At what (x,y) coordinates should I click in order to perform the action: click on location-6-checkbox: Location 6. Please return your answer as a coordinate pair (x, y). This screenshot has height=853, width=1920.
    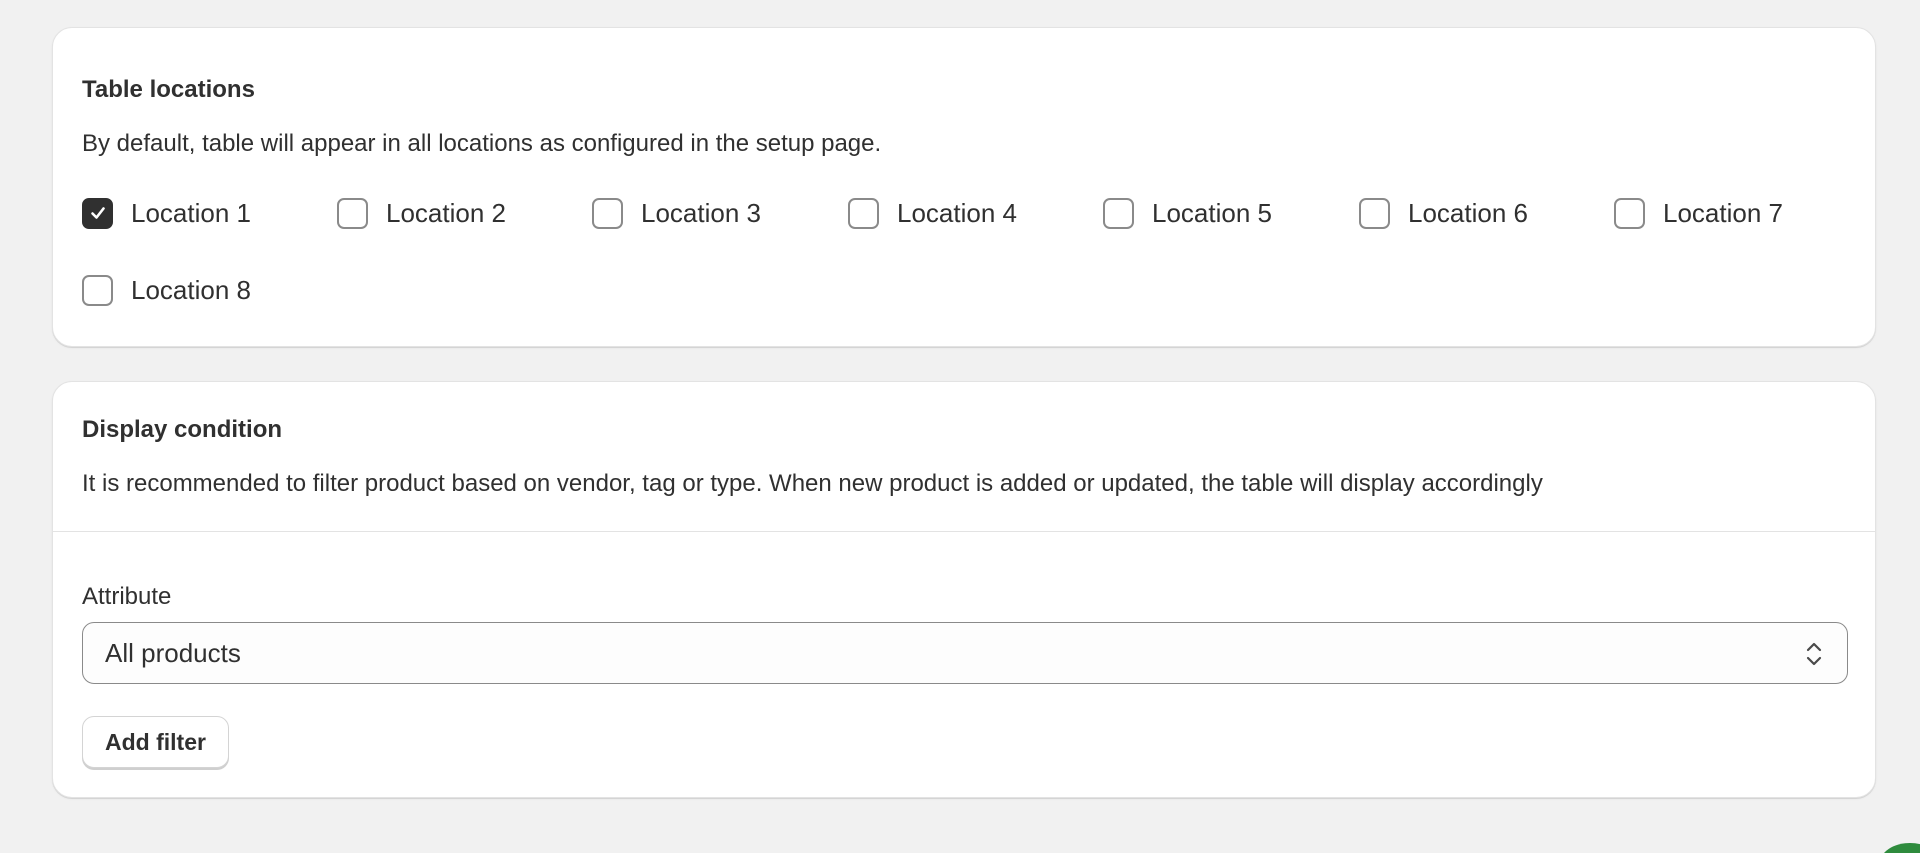
    Looking at the image, I should click on (1443, 213).